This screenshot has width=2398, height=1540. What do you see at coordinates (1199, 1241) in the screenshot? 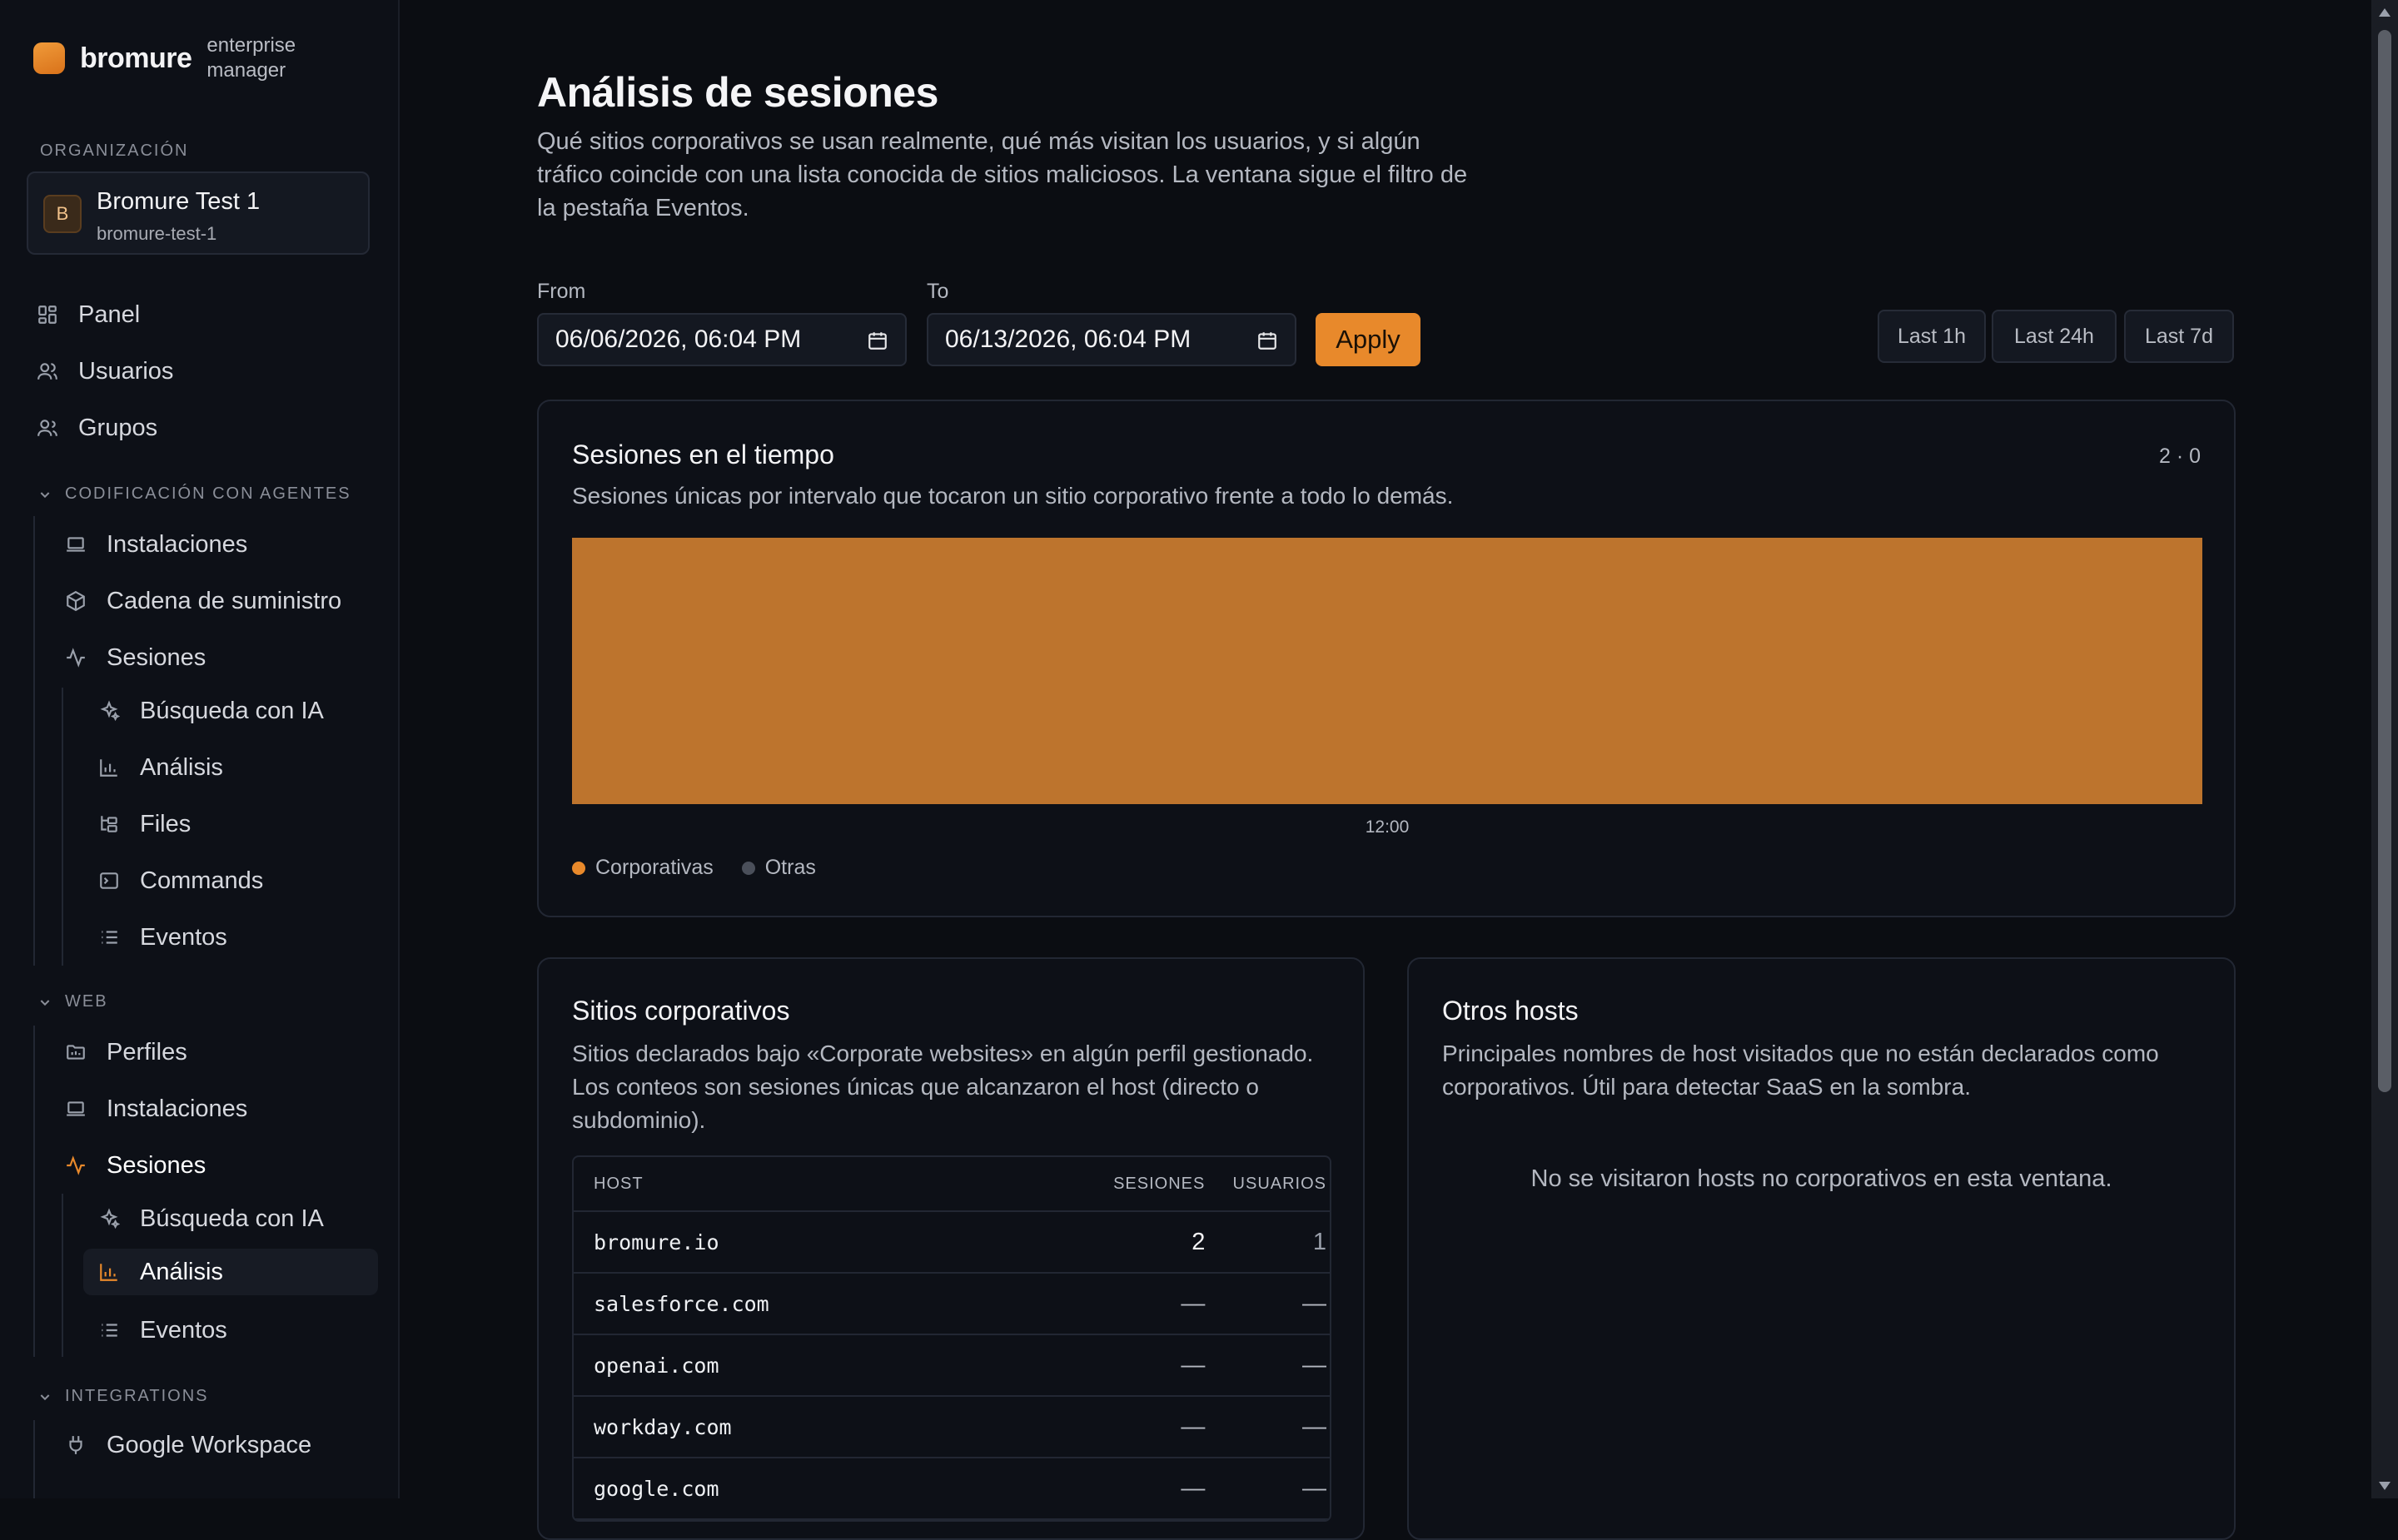
I see `row-sessions: 2` at bounding box center [1199, 1241].